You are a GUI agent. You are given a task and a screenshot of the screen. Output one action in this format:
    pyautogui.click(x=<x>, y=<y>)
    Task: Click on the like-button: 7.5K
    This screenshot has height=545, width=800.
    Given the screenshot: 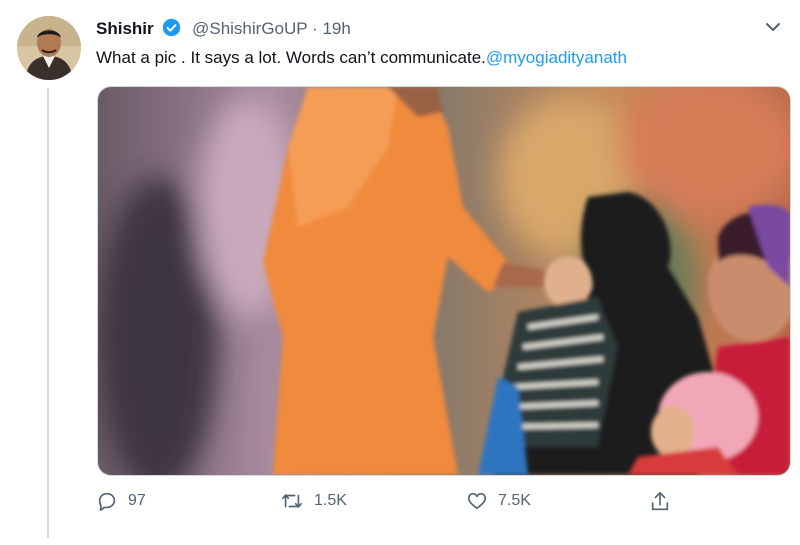 What is the action you would take?
    pyautogui.click(x=498, y=501)
    